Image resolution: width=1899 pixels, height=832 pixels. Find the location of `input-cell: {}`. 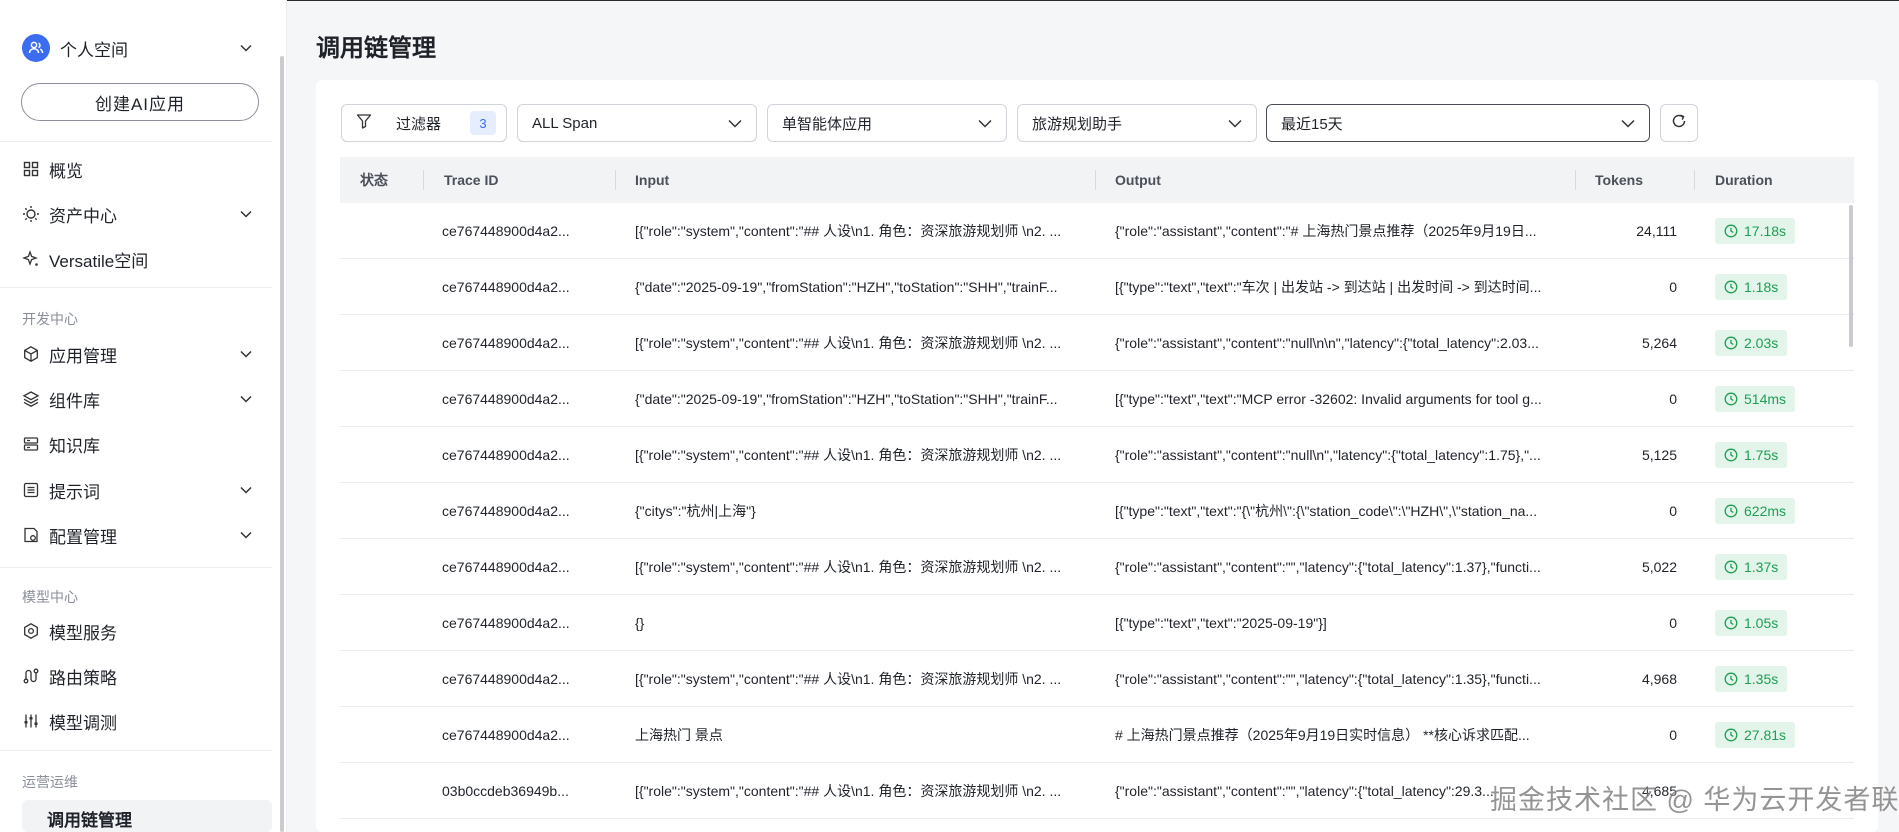

input-cell: {} is located at coordinates (860, 623).